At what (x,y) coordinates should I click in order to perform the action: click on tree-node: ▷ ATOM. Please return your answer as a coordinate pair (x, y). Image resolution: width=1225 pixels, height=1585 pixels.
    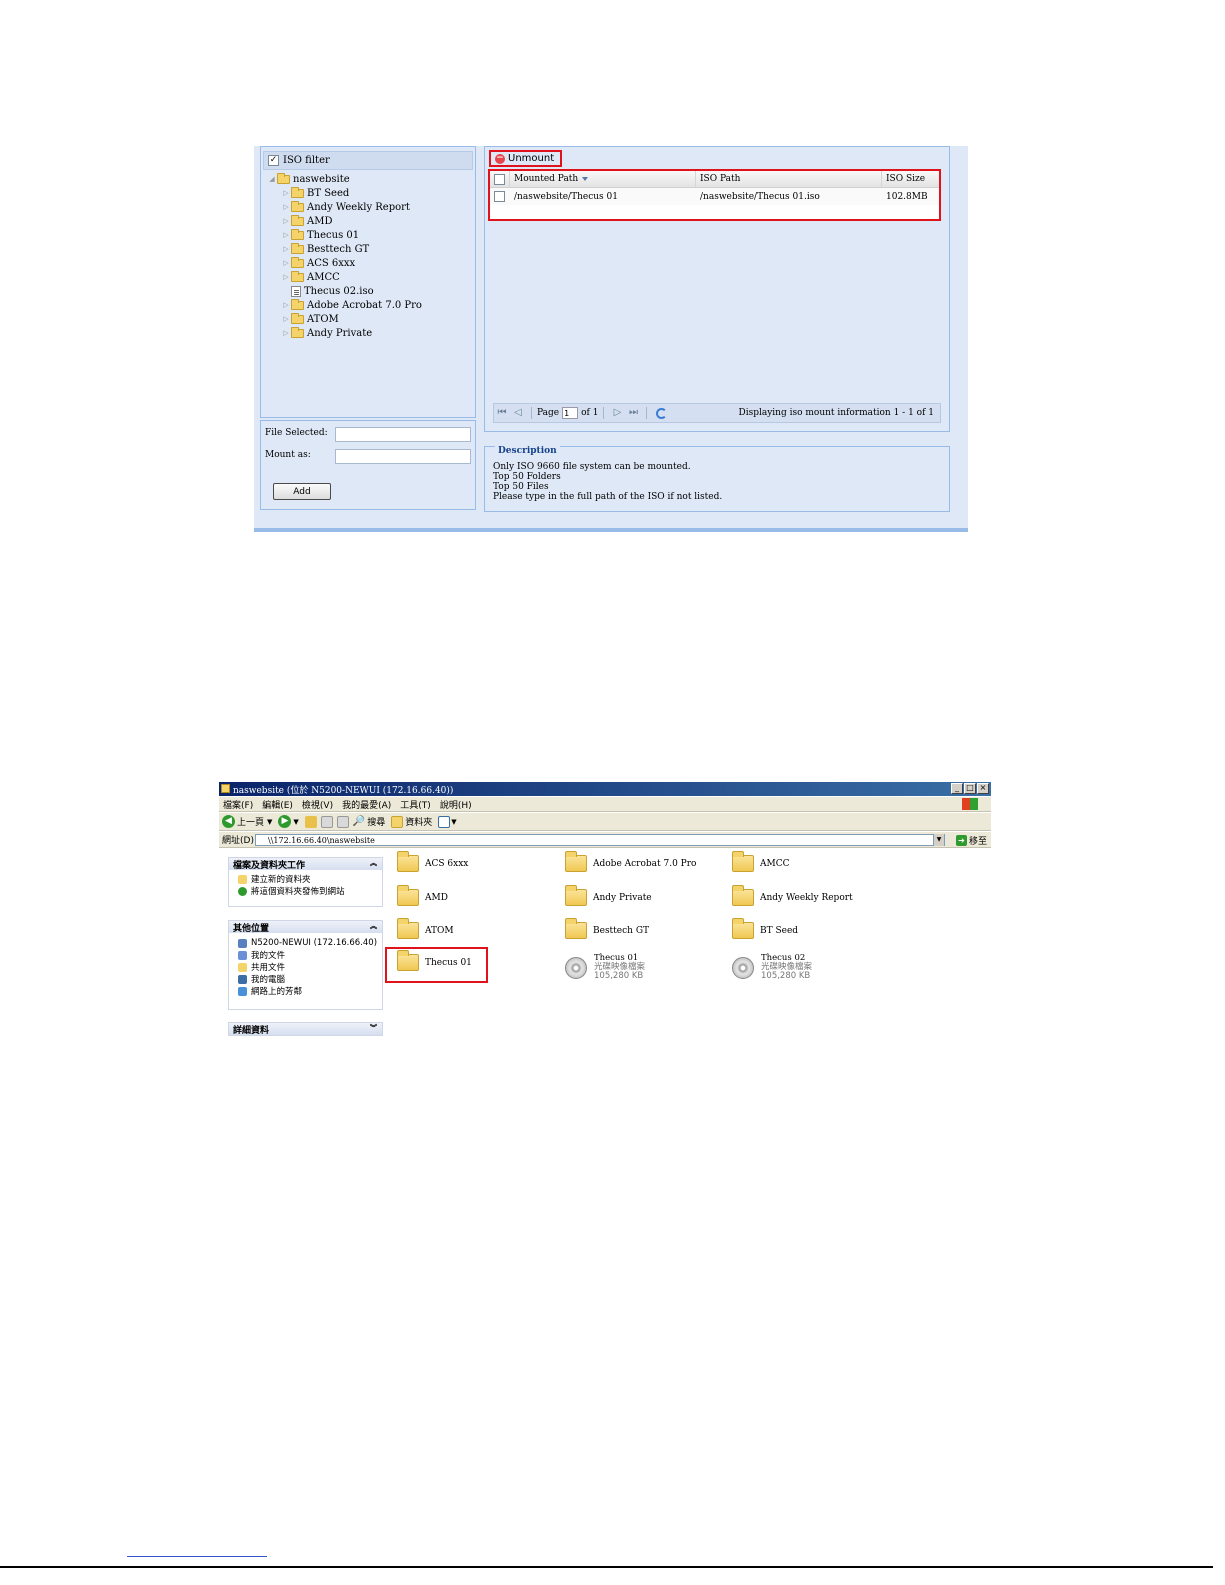
    Looking at the image, I should click on (368, 319).